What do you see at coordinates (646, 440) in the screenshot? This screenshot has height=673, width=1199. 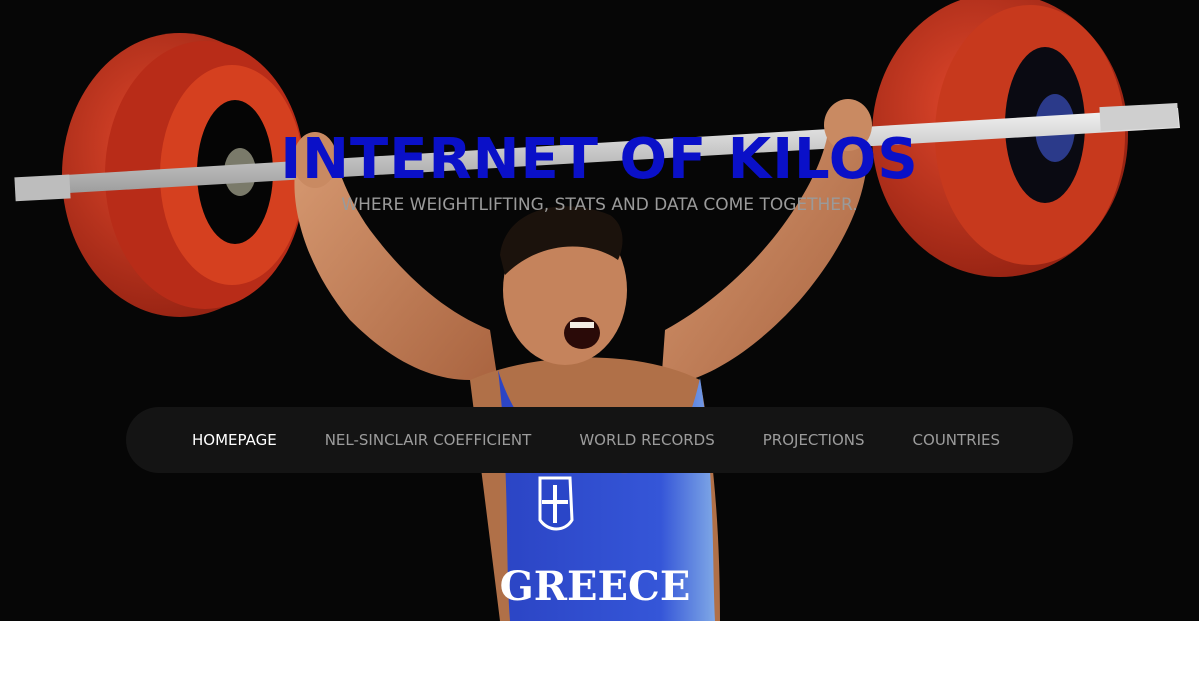 I see `nav-item-world-records: WORLD RECORDS` at bounding box center [646, 440].